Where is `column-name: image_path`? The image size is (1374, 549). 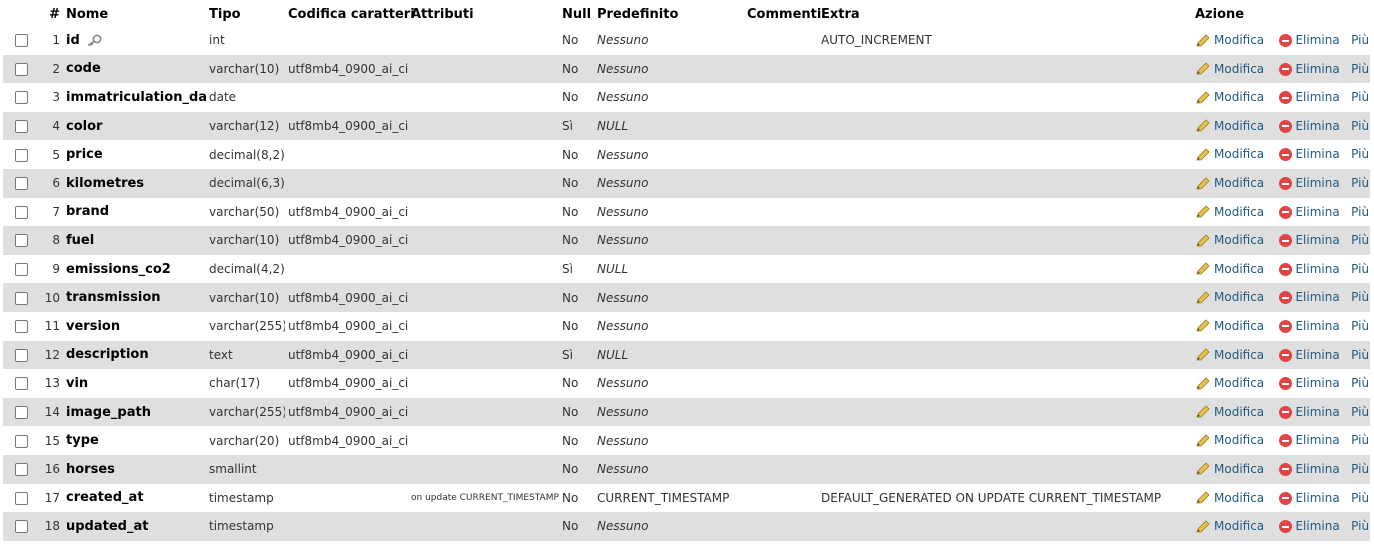 column-name: image_path is located at coordinates (108, 412).